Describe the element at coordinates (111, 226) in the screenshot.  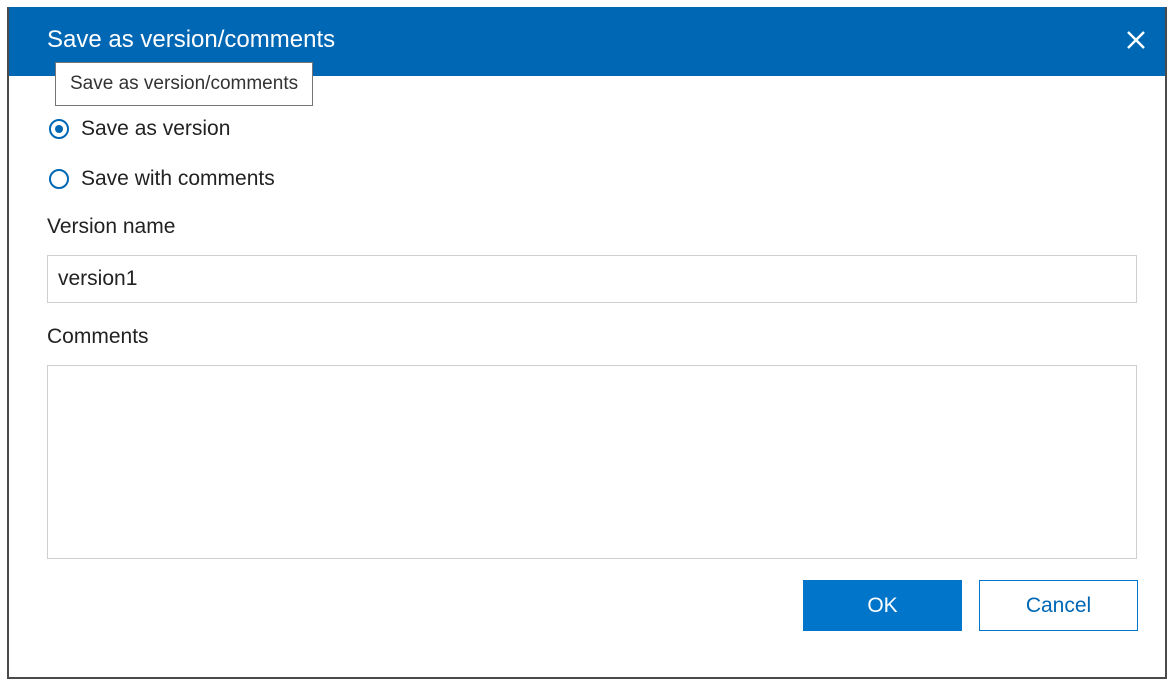
I see `version-name-label: Version name` at that location.